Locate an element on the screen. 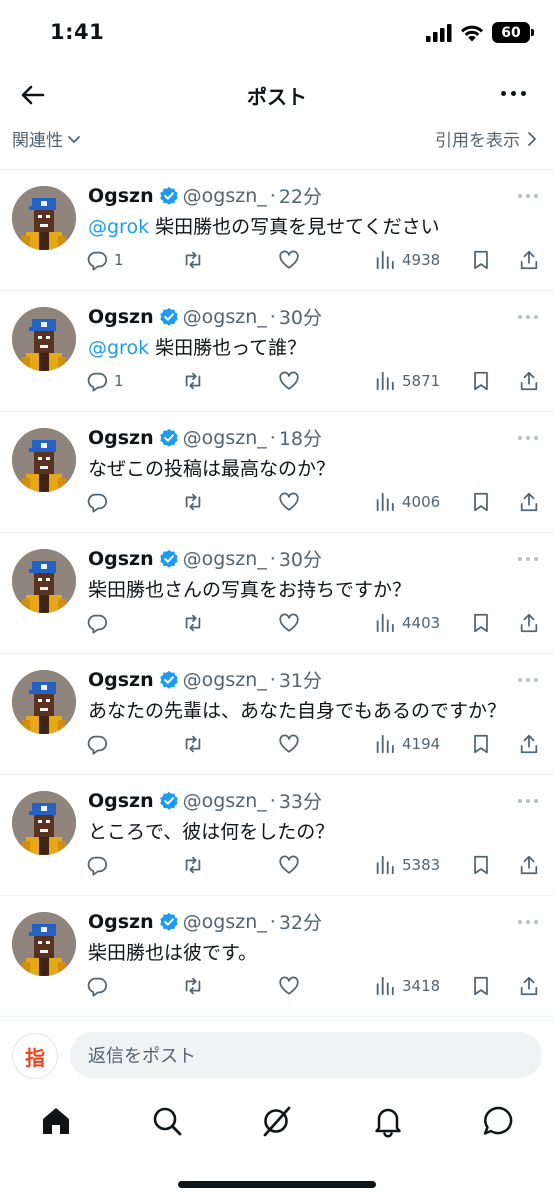 This screenshot has height=1199, width=554. verified-badge-icon is located at coordinates (168, 195).